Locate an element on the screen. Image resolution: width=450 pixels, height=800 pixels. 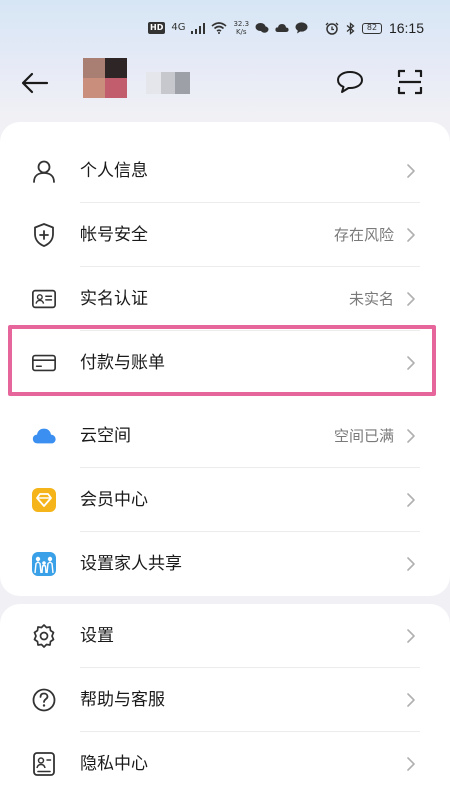
menu-item-label: 隐私中心 is located at coordinates (114, 764).